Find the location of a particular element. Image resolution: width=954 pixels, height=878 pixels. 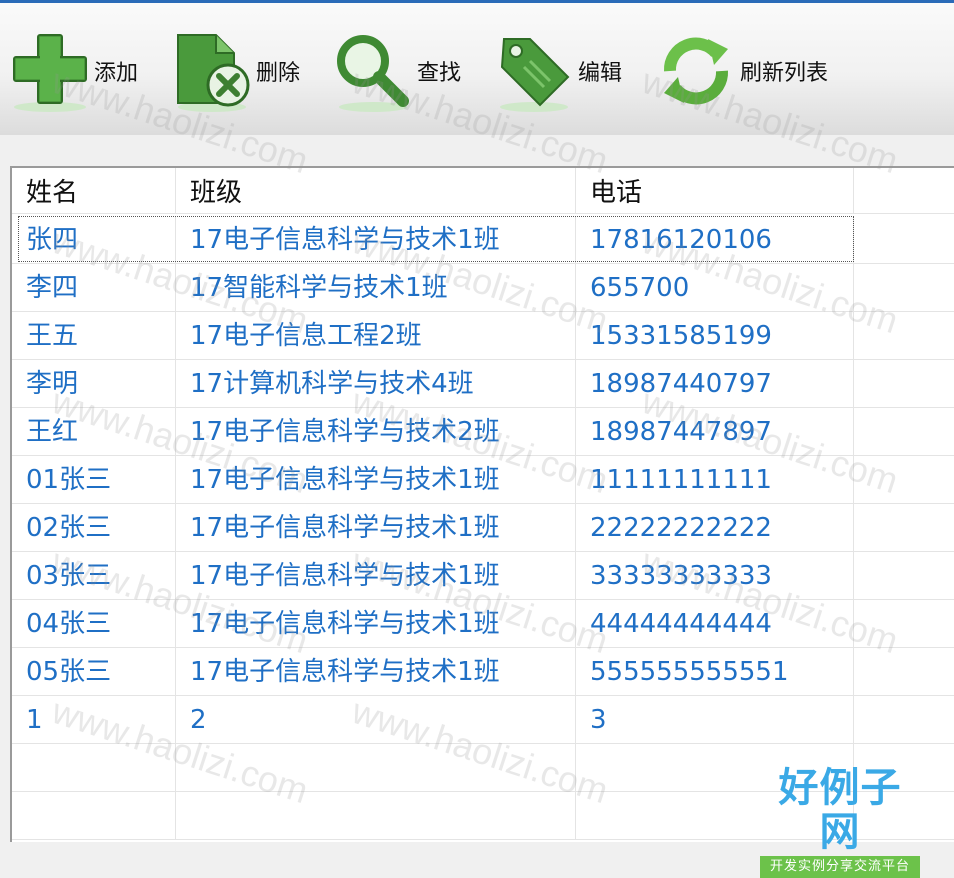

magnifier-icon is located at coordinates (373, 73).